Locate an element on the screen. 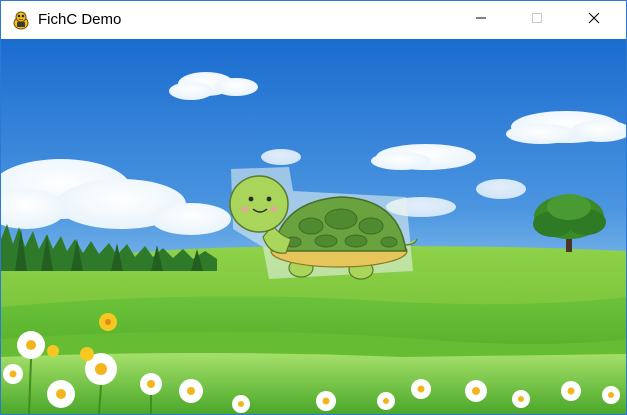  minimize-icon is located at coordinates (481, 20).